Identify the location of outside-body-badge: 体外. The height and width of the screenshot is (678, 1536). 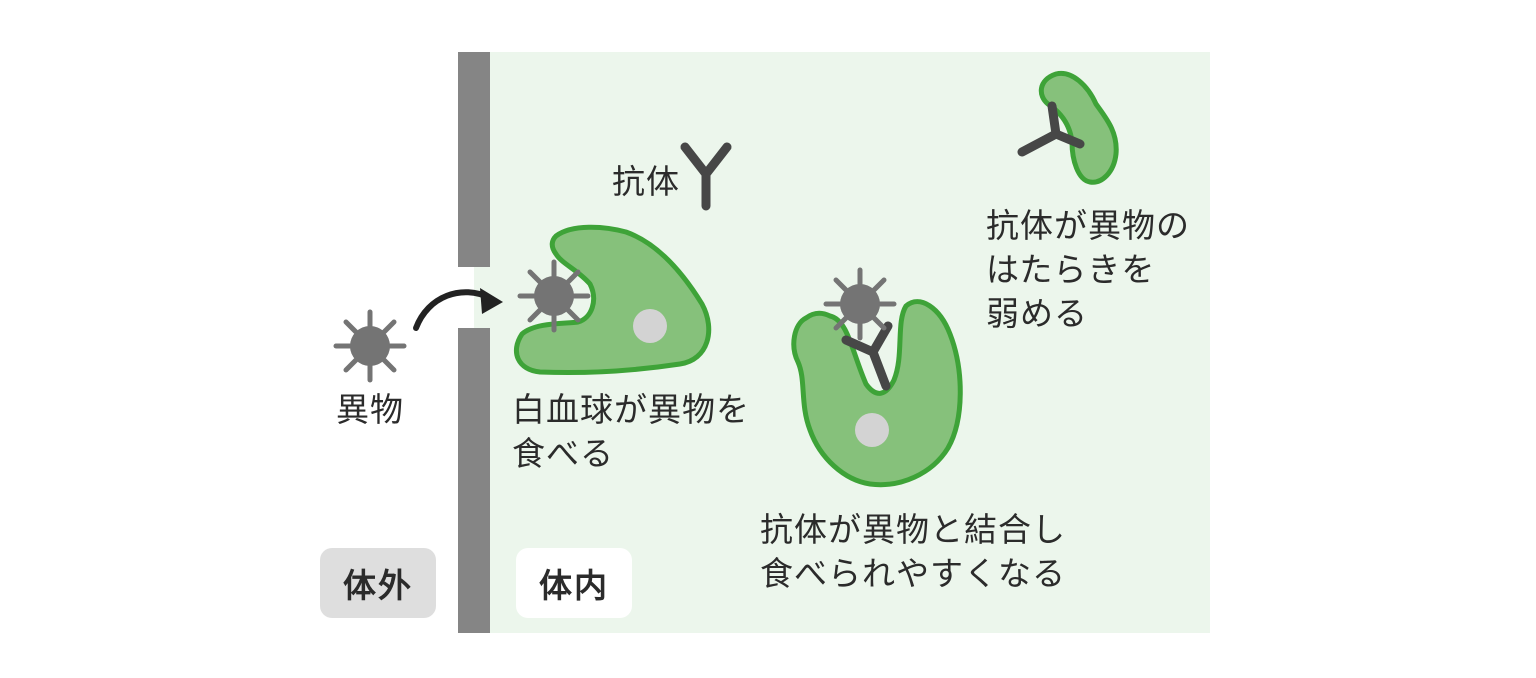
(378, 583).